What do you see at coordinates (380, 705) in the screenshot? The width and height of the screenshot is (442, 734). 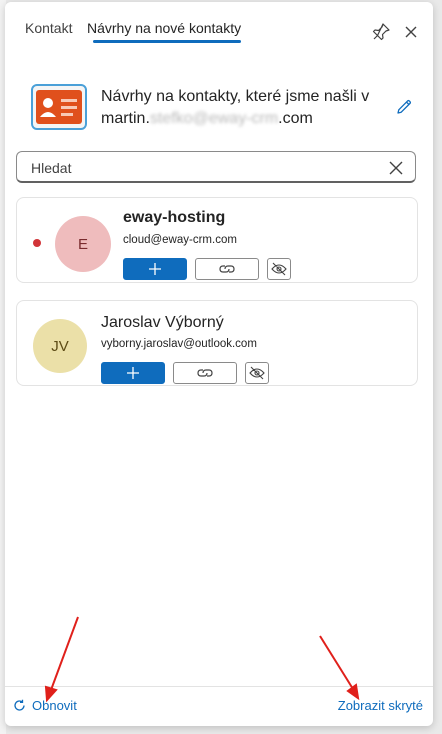 I see `show-hidden-link: Zobrazit skryté` at bounding box center [380, 705].